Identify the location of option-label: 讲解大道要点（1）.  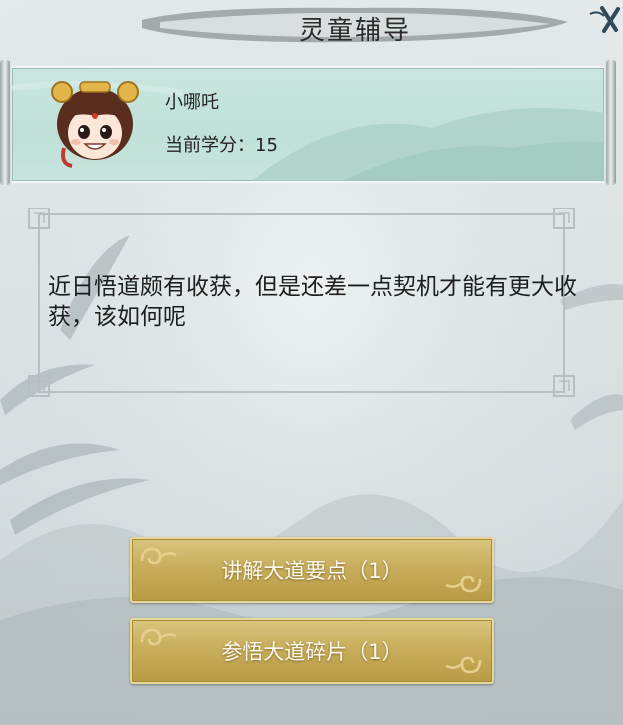
(312, 571).